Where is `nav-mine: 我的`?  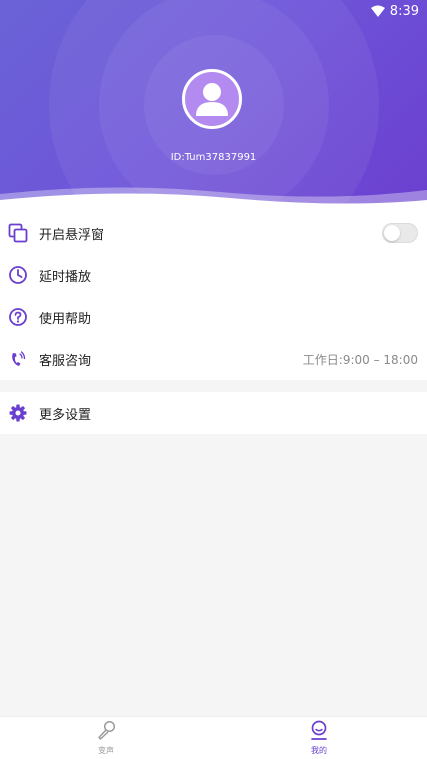
nav-mine: 我的 is located at coordinates (319, 739).